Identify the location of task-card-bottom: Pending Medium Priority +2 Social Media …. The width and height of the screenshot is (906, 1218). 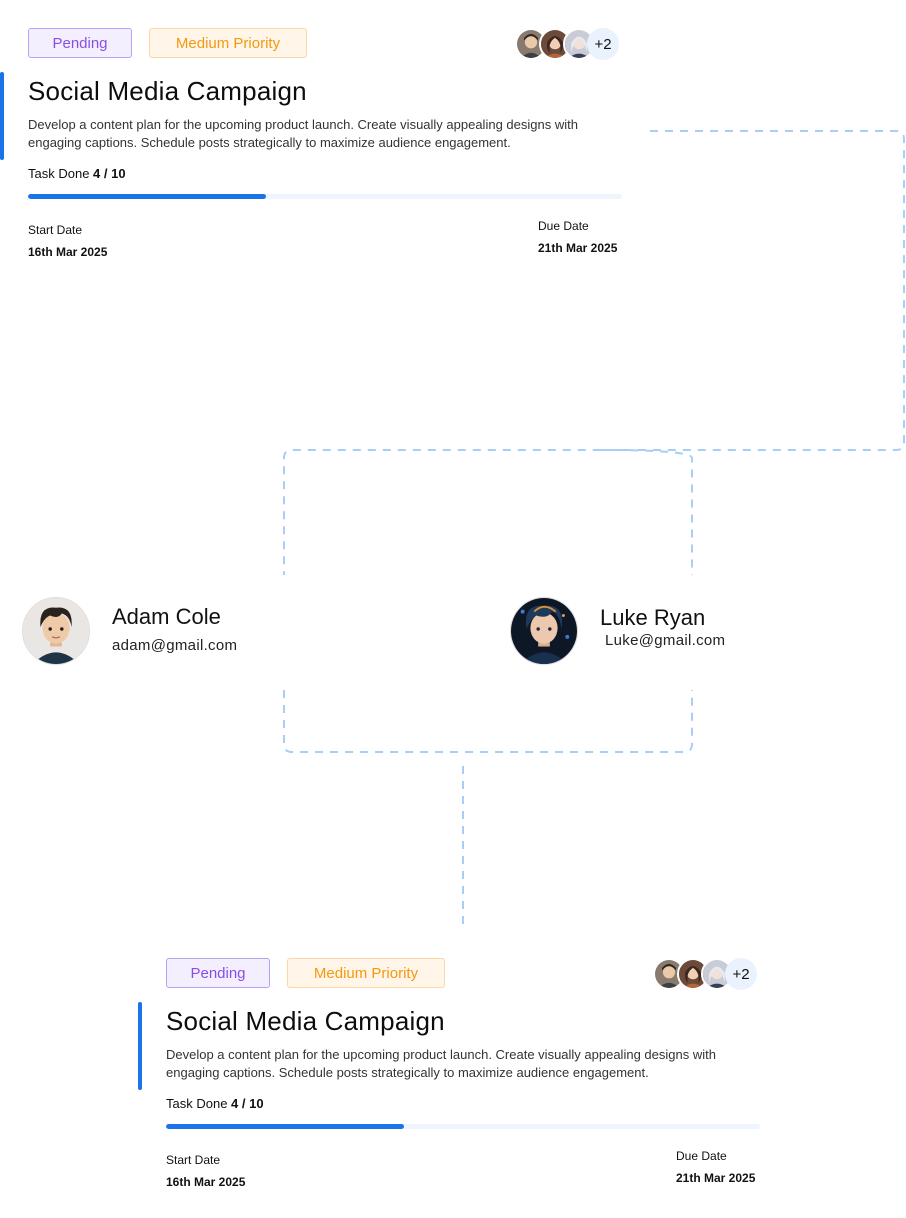
(452, 1088).